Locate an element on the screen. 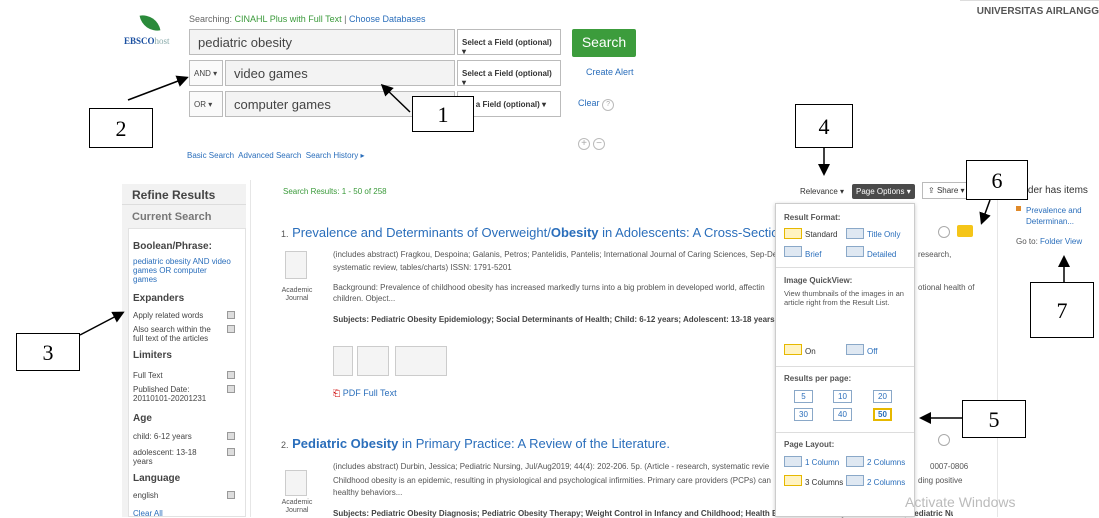 This screenshot has width=1099, height=518. annotation-box-2: 2 is located at coordinates (121, 128).